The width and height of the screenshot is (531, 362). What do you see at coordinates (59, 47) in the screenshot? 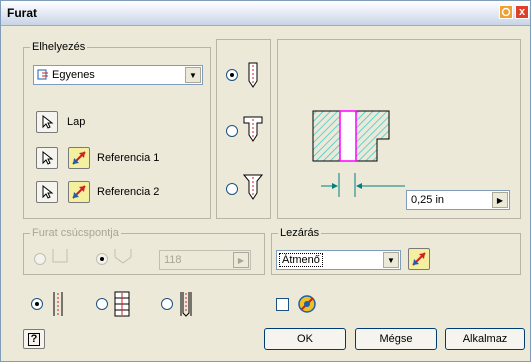
I see `placement-legend: Elhelyezés` at bounding box center [59, 47].